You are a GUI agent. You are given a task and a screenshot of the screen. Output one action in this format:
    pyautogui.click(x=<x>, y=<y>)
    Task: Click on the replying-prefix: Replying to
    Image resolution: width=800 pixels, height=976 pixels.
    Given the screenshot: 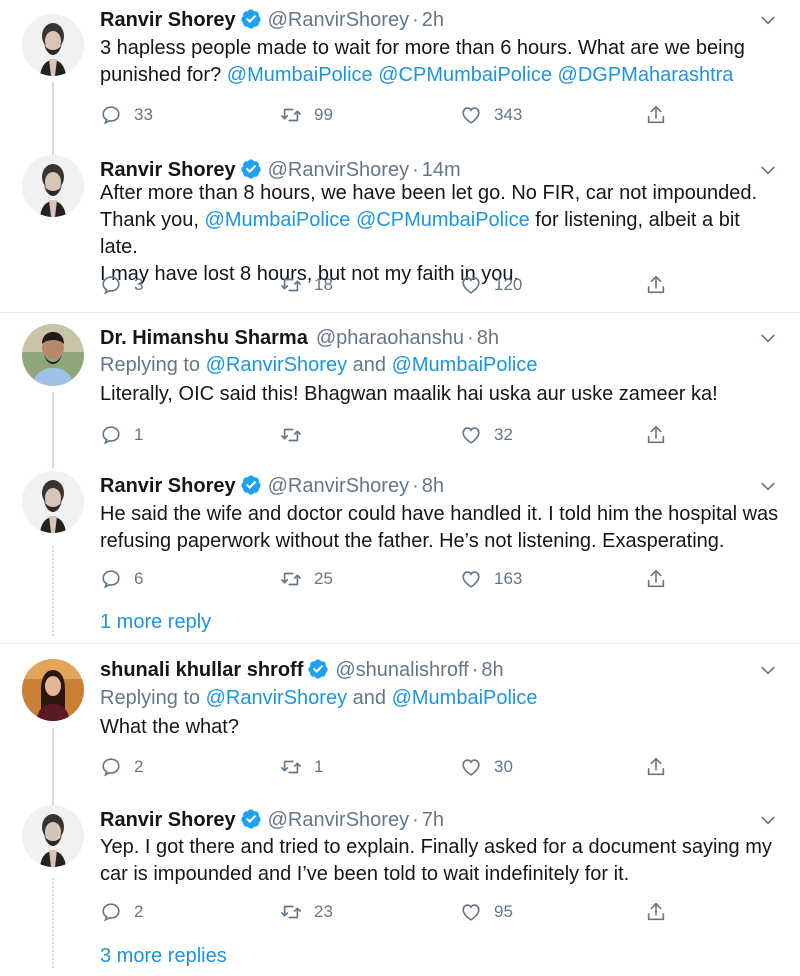 What is the action you would take?
    pyautogui.click(x=153, y=365)
    